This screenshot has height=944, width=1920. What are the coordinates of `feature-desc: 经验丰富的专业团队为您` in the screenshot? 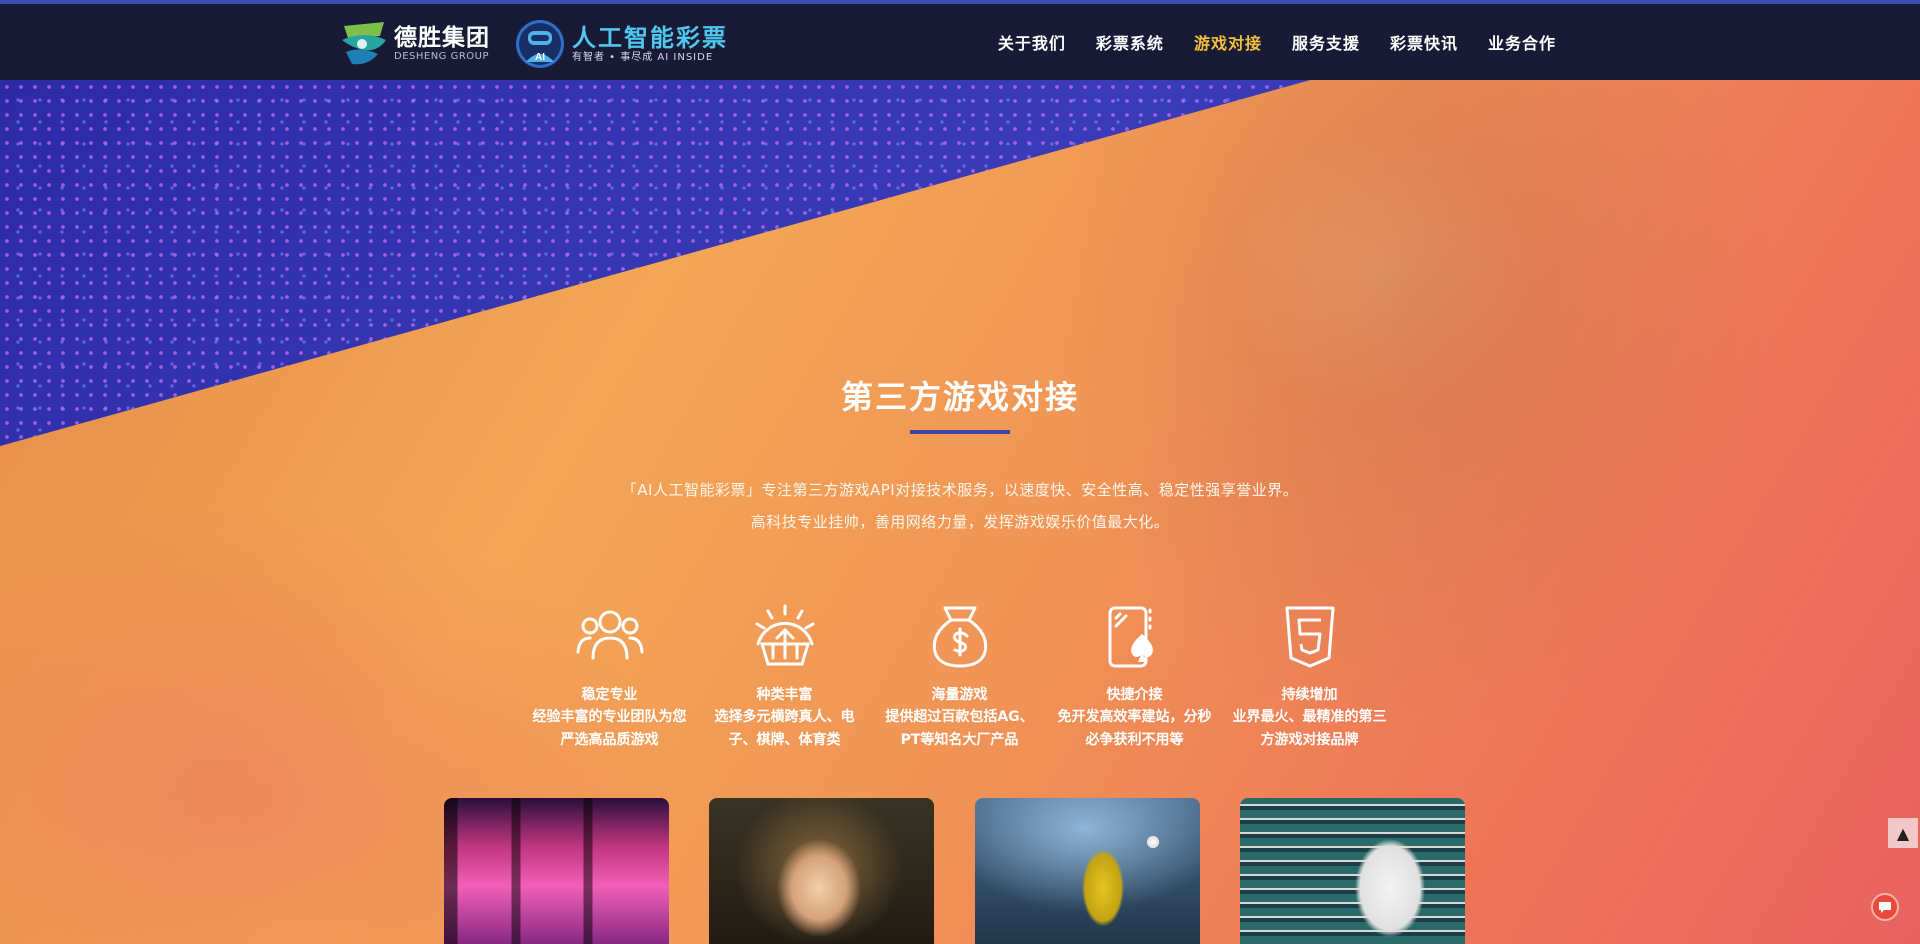 It's located at (609, 717).